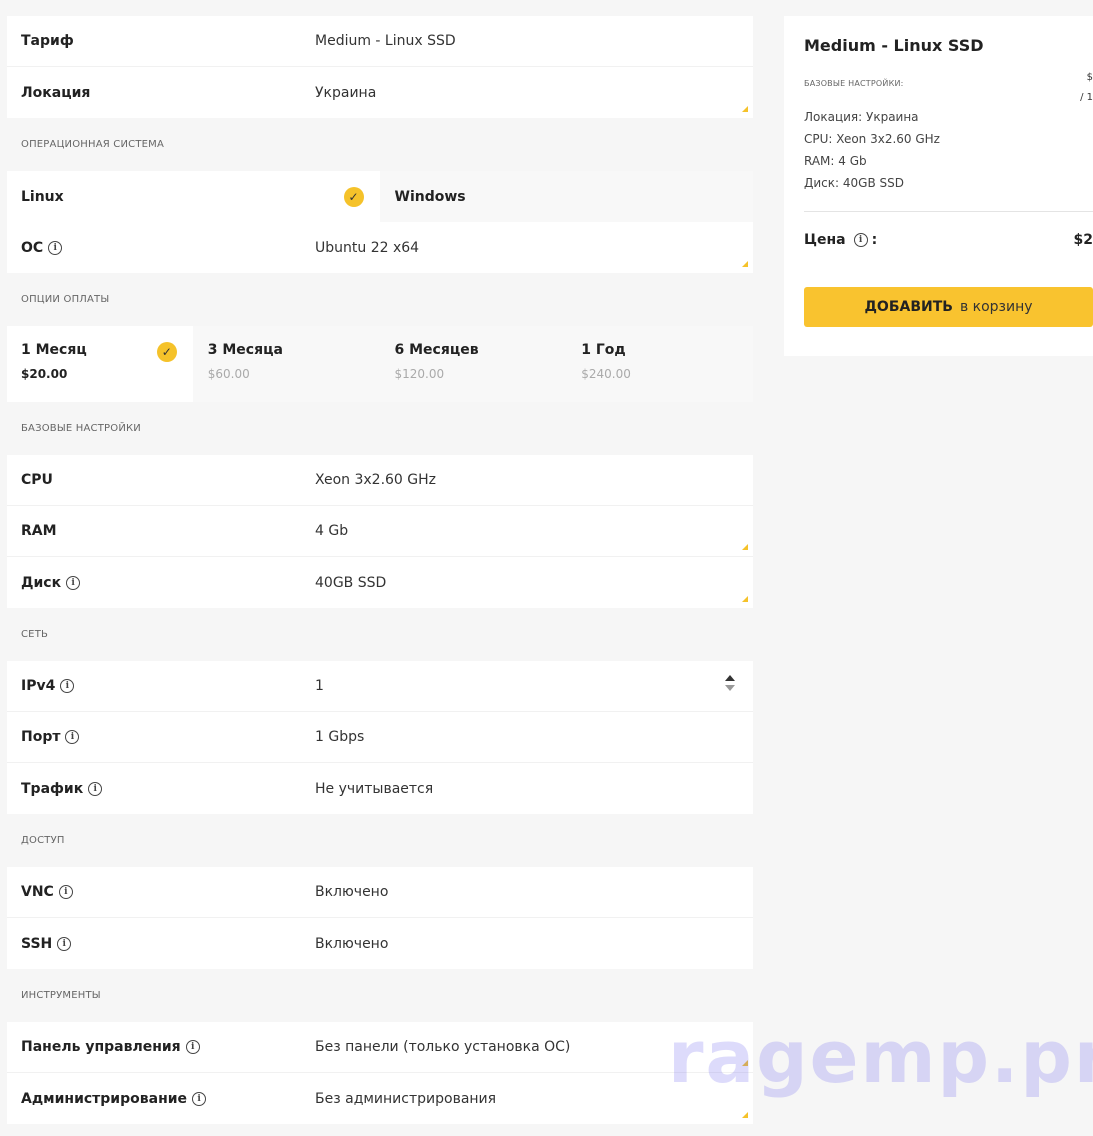 The height and width of the screenshot is (1136, 1093). I want to click on disk-label: Диск i, so click(51, 582).